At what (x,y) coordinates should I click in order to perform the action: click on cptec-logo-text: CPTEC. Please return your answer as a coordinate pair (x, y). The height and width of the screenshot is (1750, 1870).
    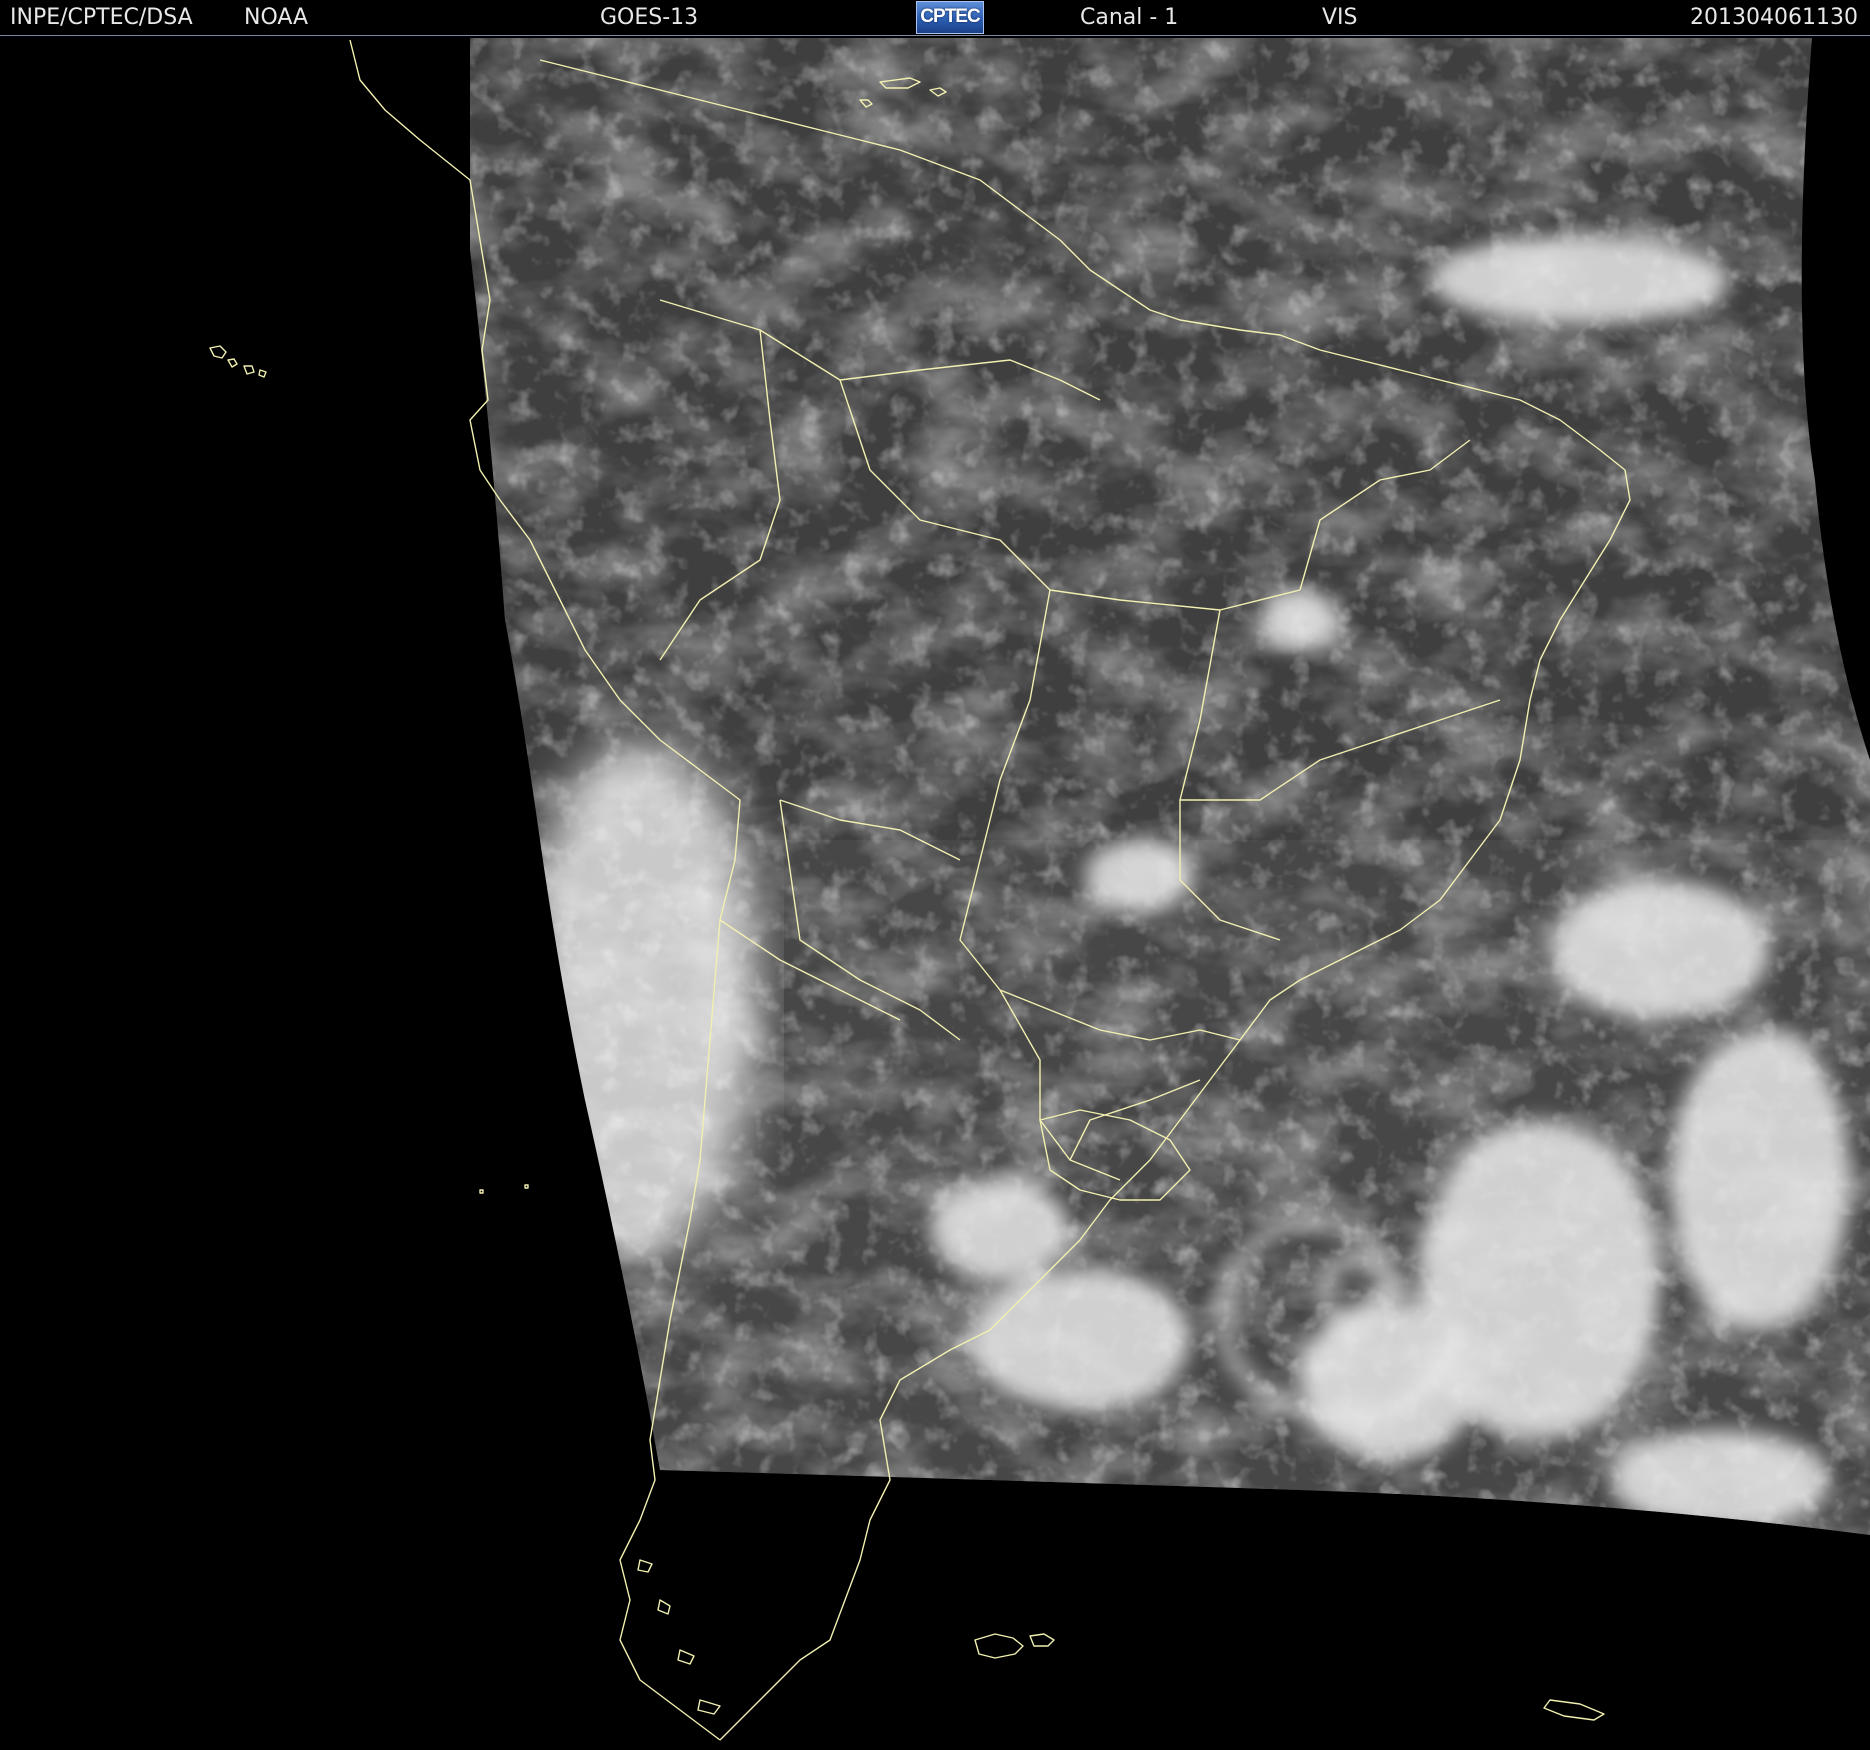
    Looking at the image, I should click on (950, 16).